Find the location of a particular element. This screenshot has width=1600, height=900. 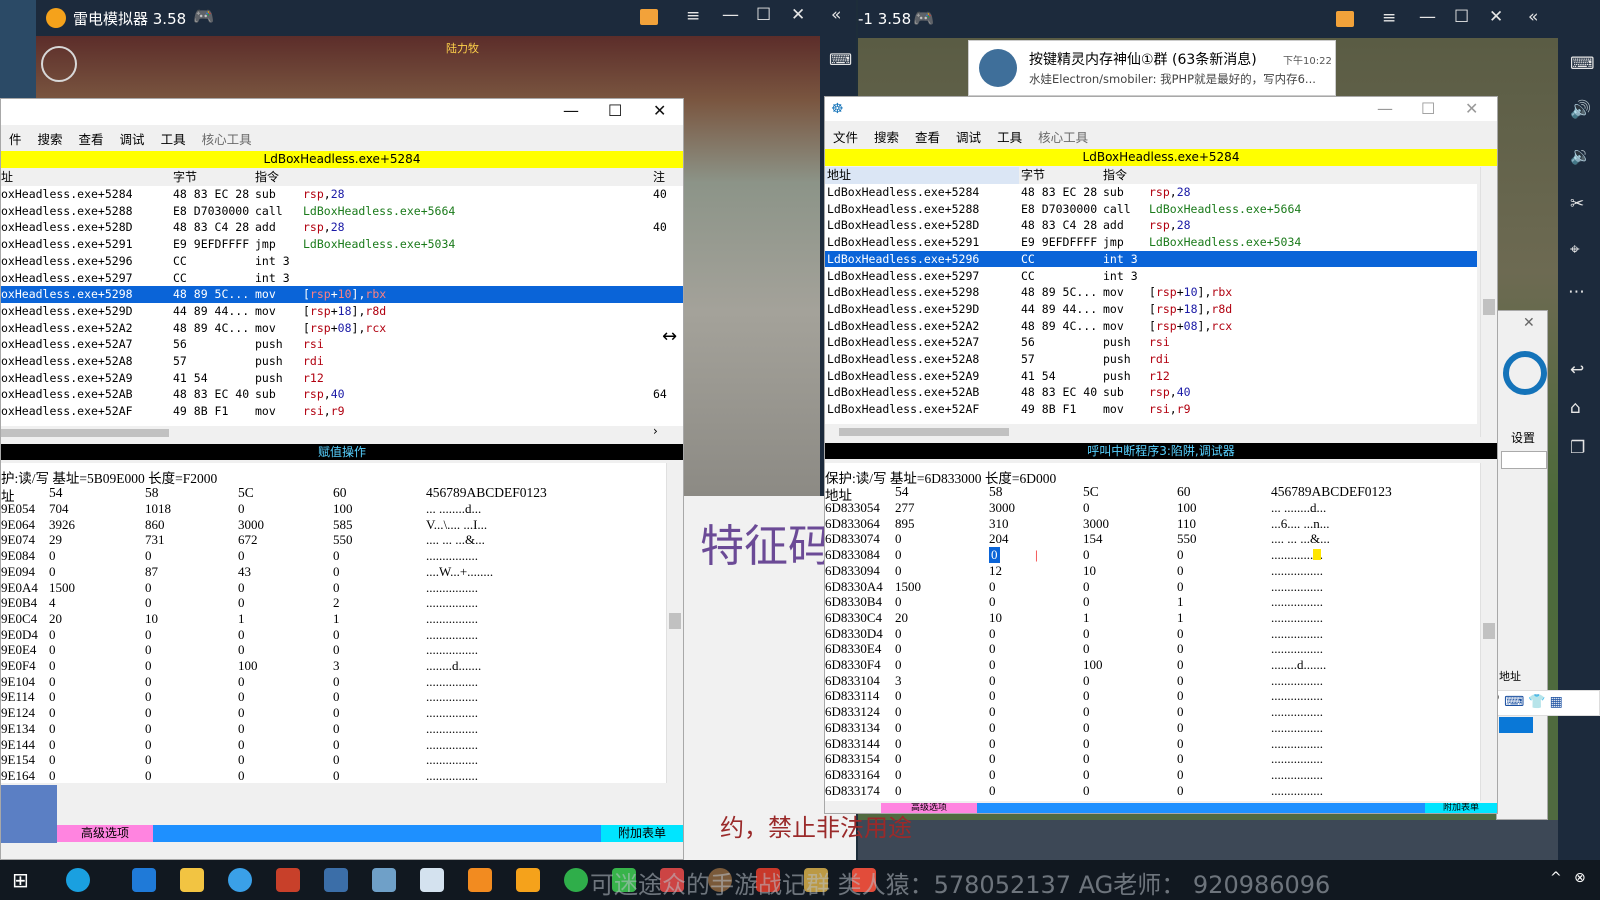

disasm-row: LdBoxHeadless.exe+52A7 56 push rsi is located at coordinates (1151, 342).